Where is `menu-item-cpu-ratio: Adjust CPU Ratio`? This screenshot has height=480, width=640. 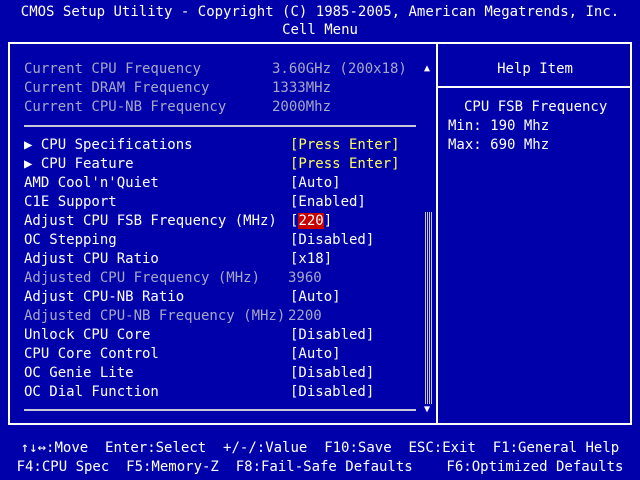
menu-item-cpu-ratio: Adjust CPU Ratio is located at coordinates (91, 259).